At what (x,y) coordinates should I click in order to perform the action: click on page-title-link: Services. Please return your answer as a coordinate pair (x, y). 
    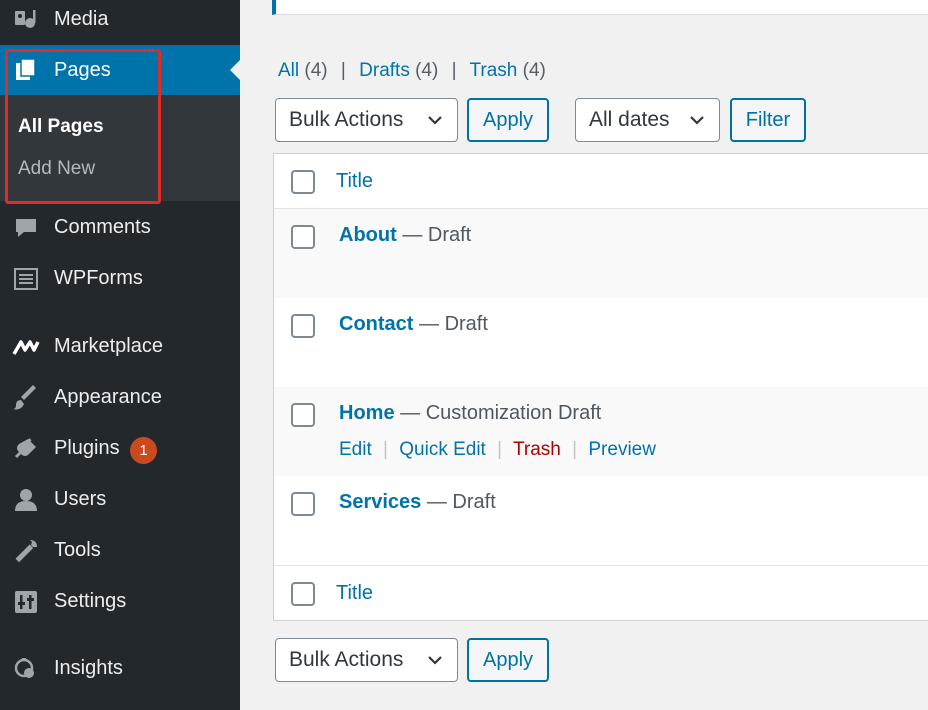
    Looking at the image, I should click on (380, 502).